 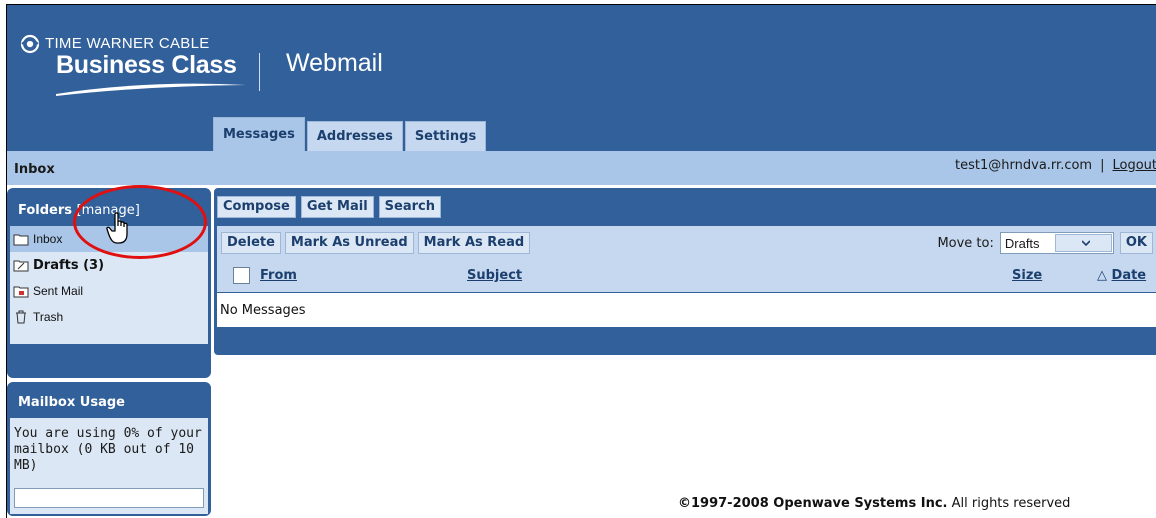 I want to click on folder-label: Drafts (3), so click(x=69, y=265).